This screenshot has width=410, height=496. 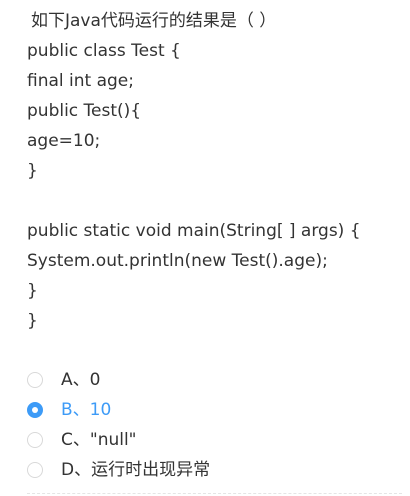 What do you see at coordinates (214, 493) in the screenshot?
I see `divider` at bounding box center [214, 493].